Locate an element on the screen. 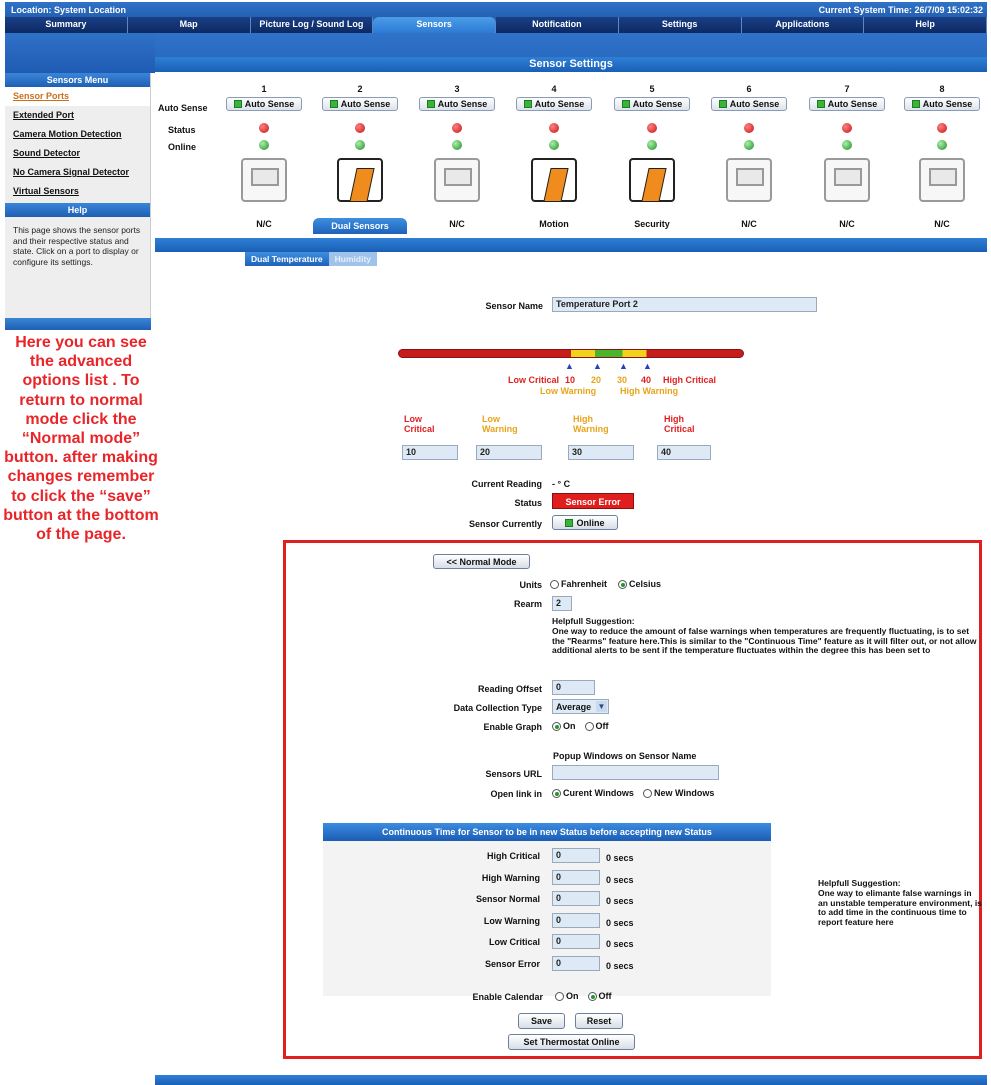 The height and width of the screenshot is (1085, 991). tab-map: Map is located at coordinates (189, 25).